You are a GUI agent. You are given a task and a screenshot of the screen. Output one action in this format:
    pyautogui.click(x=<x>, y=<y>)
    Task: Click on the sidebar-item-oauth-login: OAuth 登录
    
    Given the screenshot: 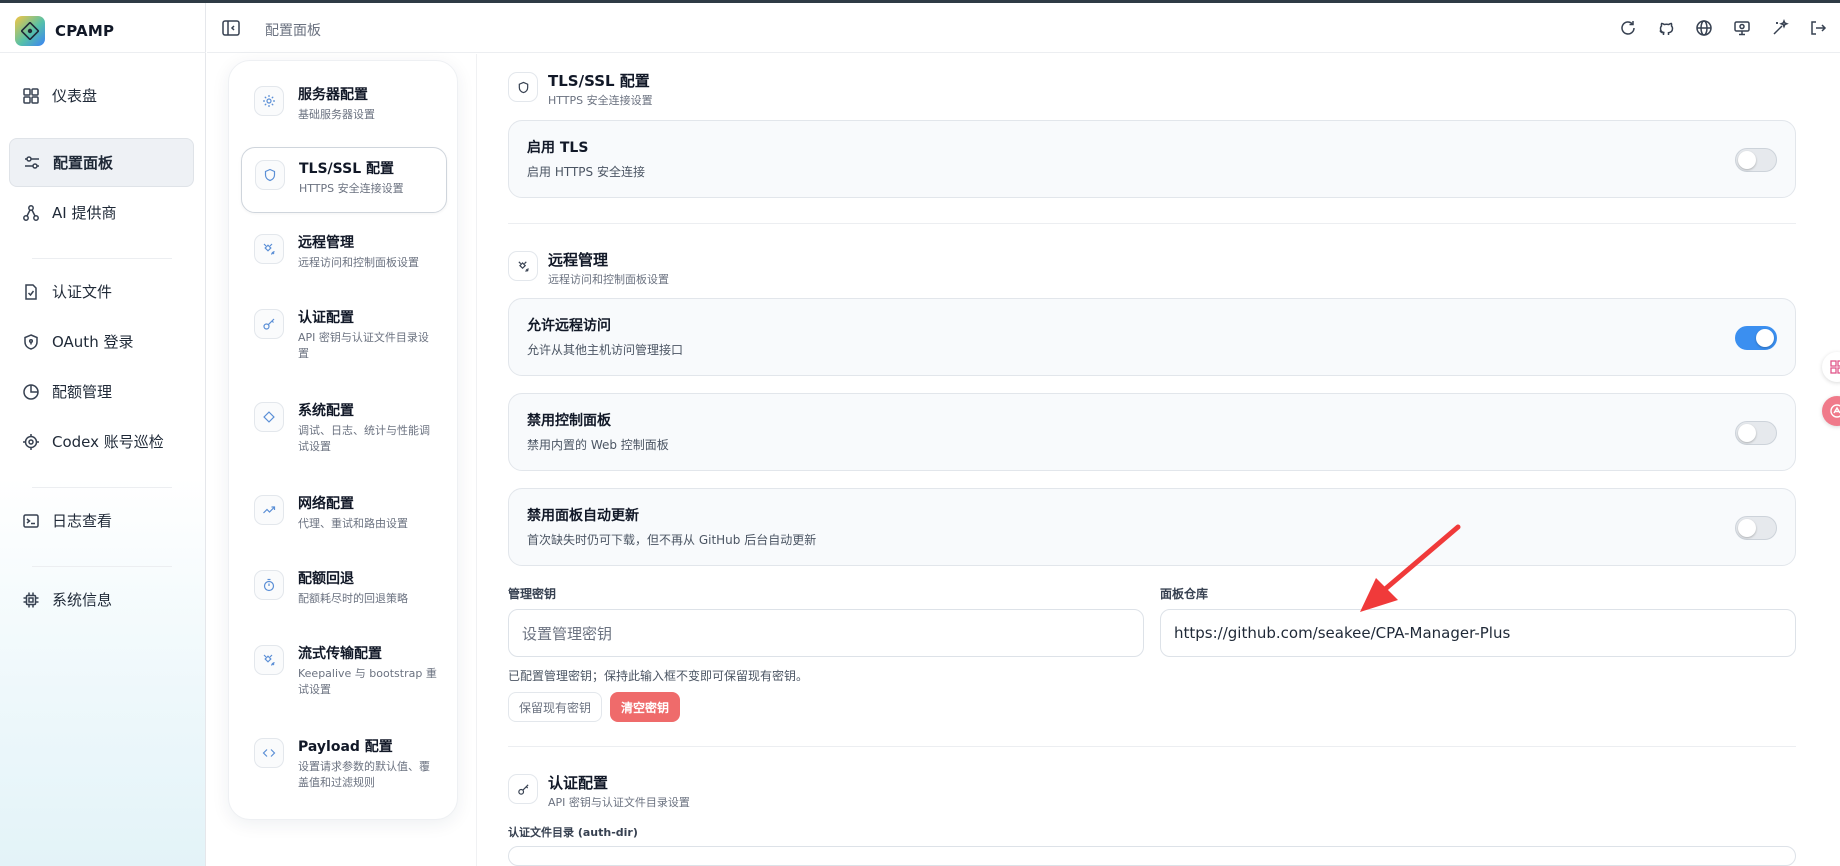 What is the action you would take?
    pyautogui.click(x=101, y=341)
    